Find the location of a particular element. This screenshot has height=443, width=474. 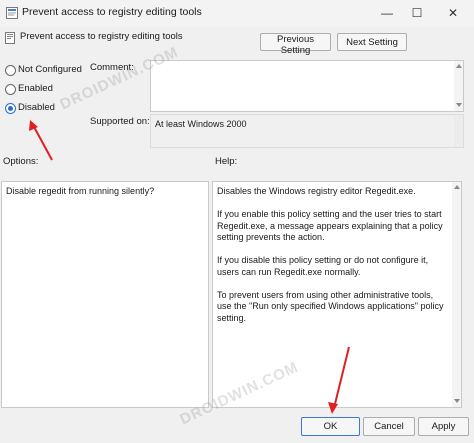

previous-setting-button: Previous Setting is located at coordinates (295, 44).